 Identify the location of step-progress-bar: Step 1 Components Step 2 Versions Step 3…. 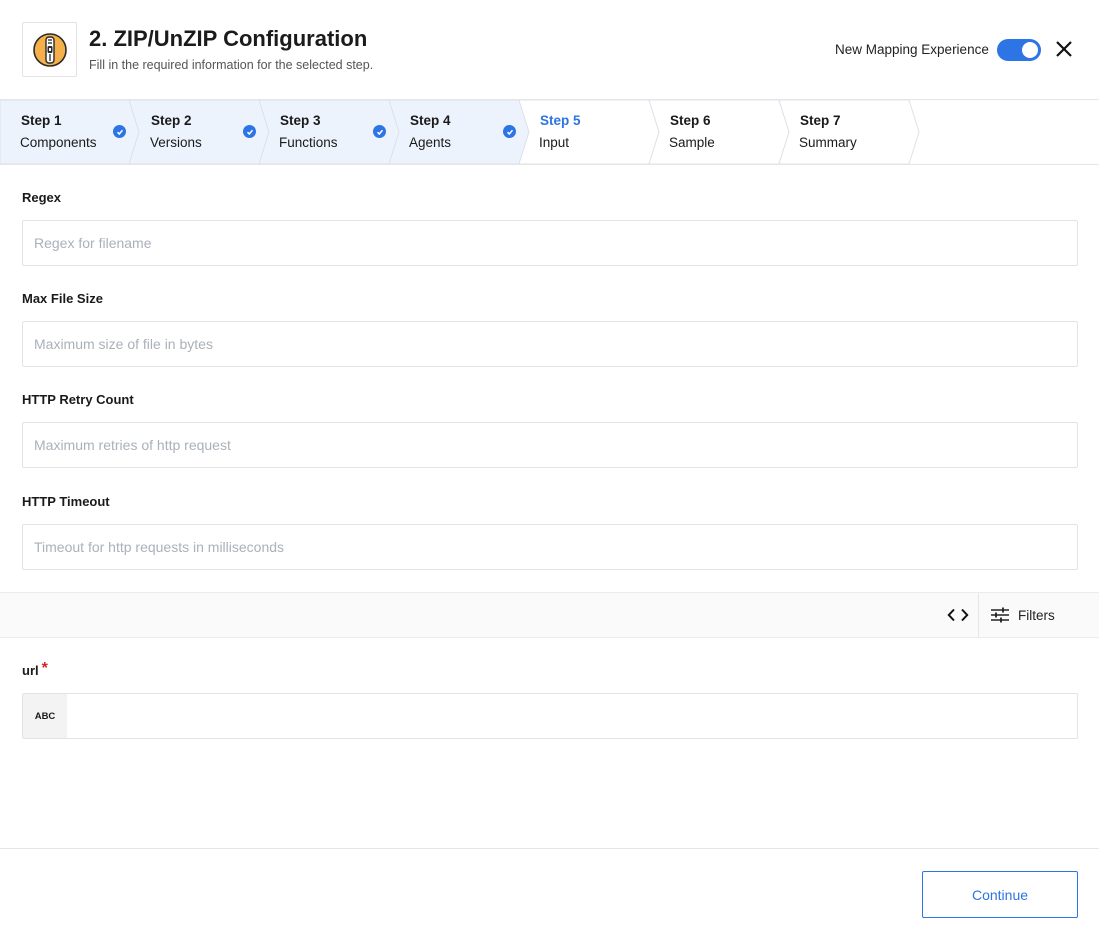
(549, 132).